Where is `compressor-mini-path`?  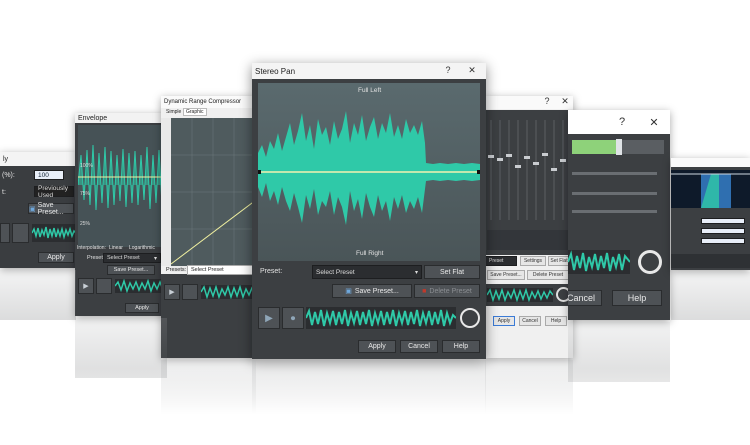
compressor-mini-path is located at coordinates (228, 292).